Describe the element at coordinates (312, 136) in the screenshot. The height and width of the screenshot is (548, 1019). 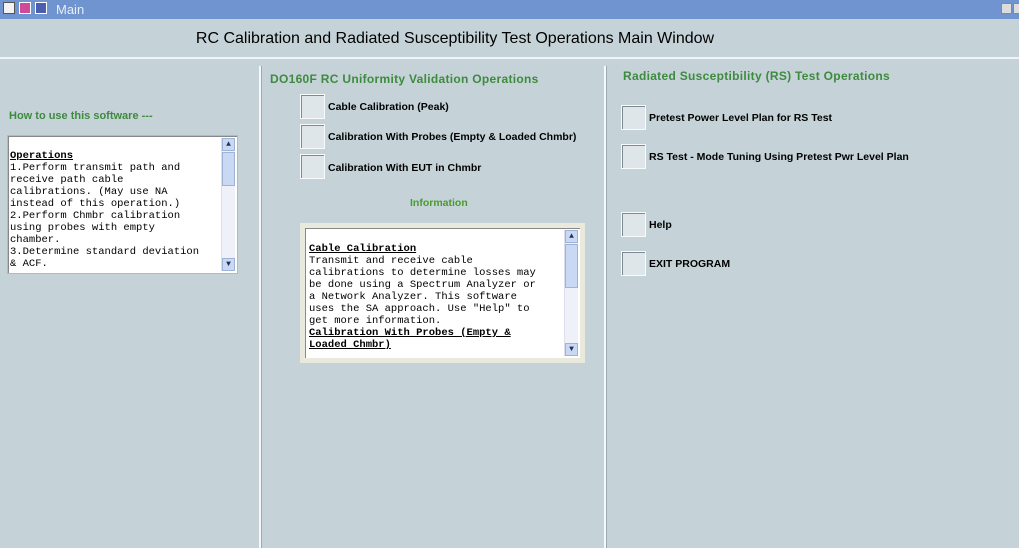
I see `calibration-with-probes-button` at that location.